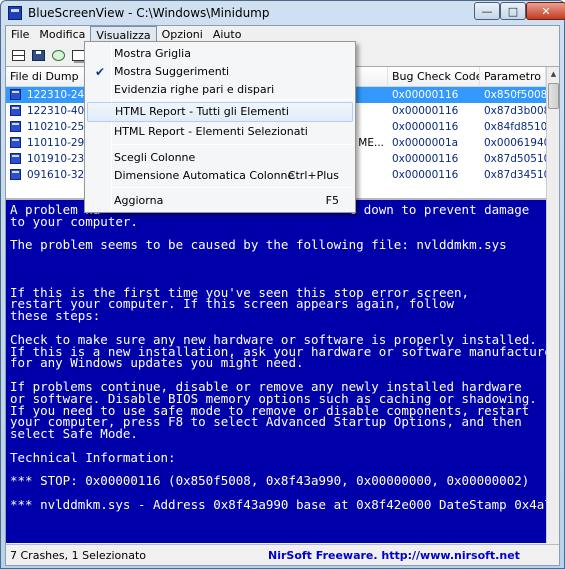 Image resolution: width=565 pixels, height=569 pixels. I want to click on menu-item-dimensione-automatica-colonne: Dimensione Automatica Colonne Ctrl+Plus, so click(220, 176).